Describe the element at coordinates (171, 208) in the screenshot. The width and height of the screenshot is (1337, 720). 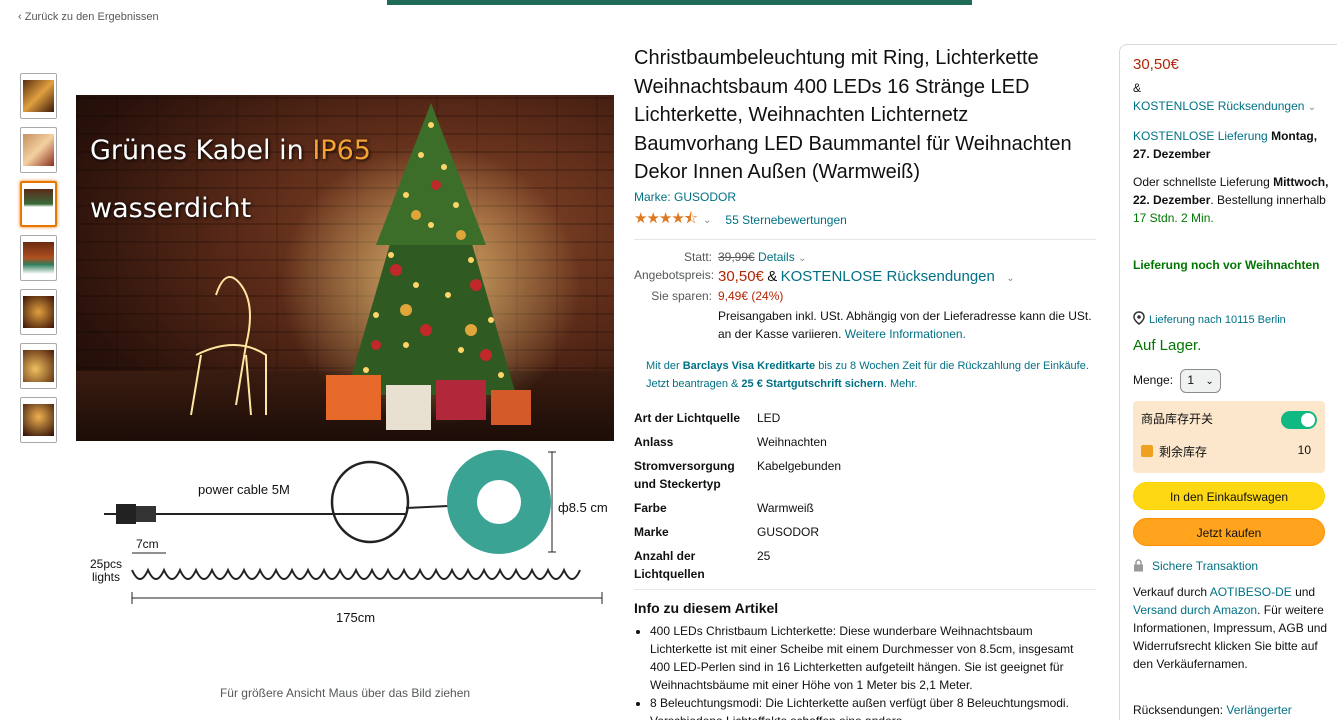
I see `image-headline-line2: wasserdicht` at that location.